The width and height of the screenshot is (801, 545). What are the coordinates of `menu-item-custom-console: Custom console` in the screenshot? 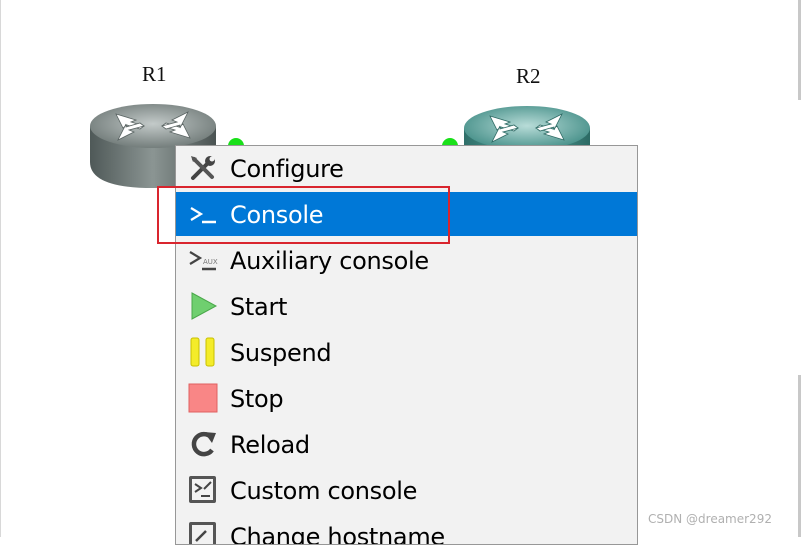 It's located at (406, 490).